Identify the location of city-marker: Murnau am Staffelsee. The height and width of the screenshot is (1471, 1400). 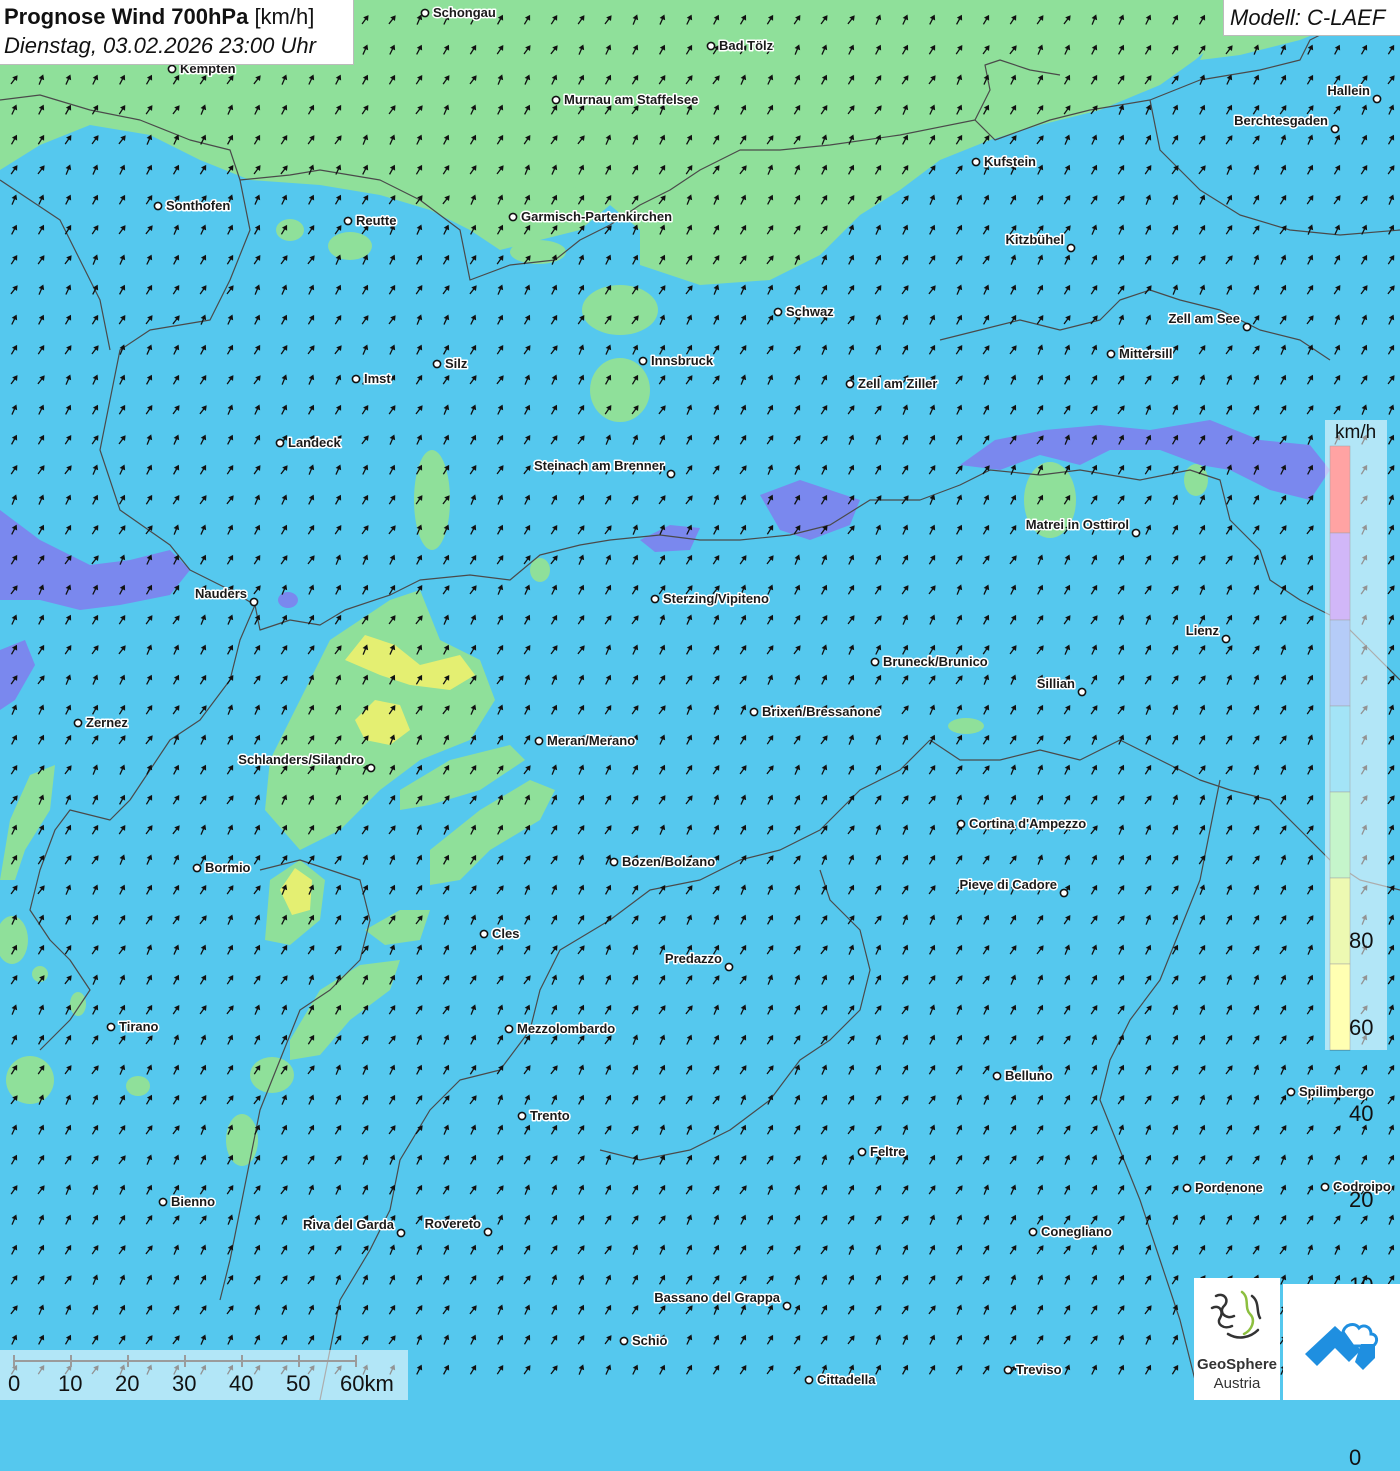
(625, 100).